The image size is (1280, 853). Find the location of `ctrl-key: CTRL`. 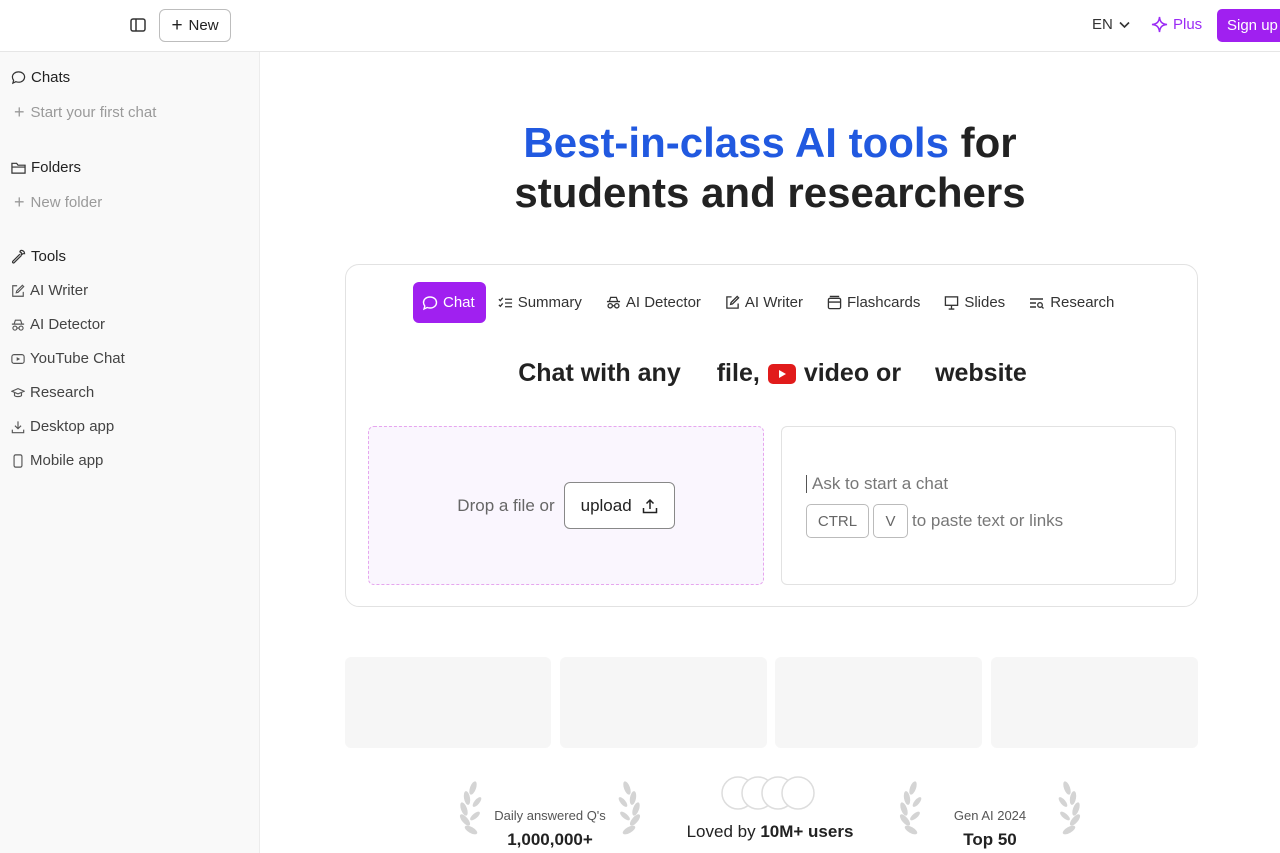

ctrl-key: CTRL is located at coordinates (837, 521).